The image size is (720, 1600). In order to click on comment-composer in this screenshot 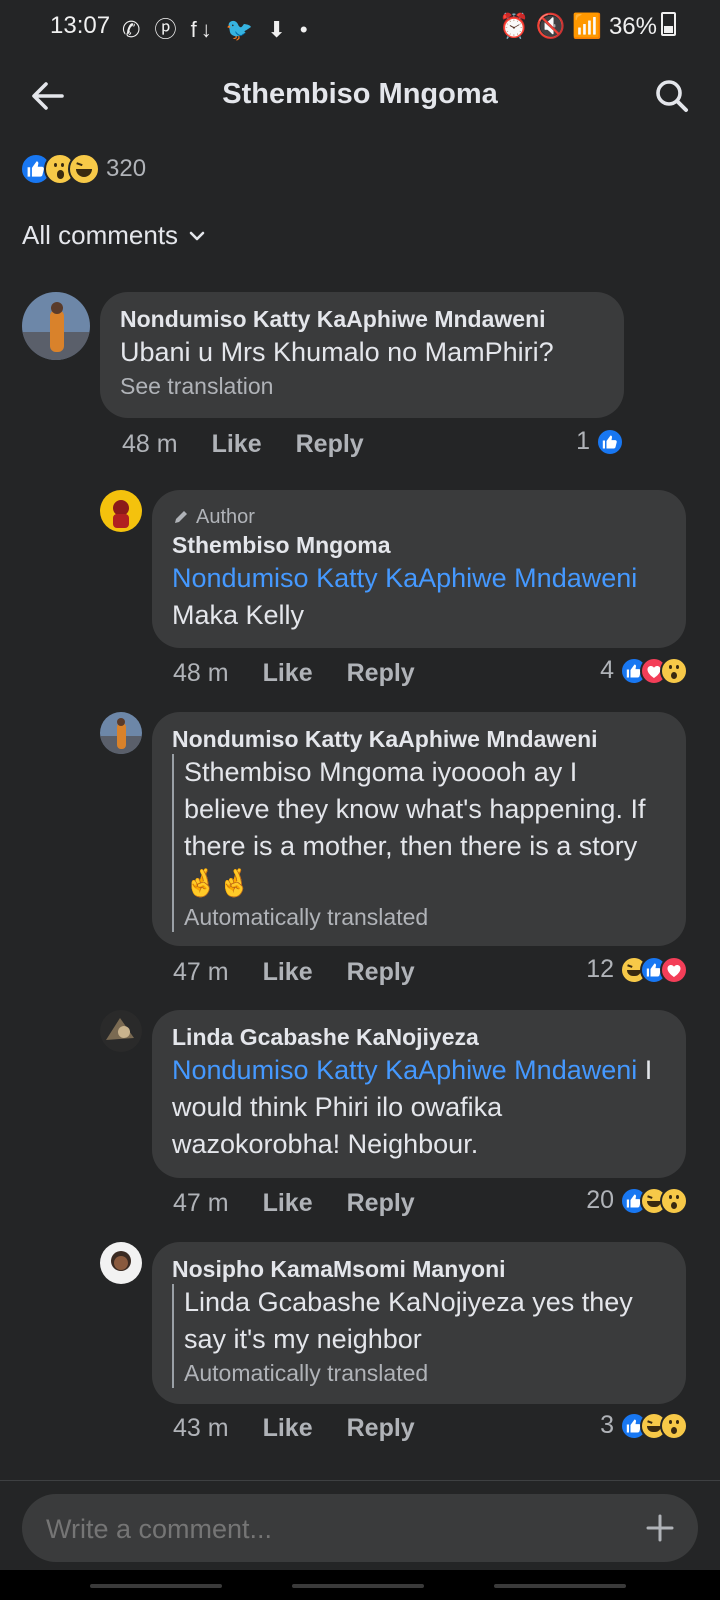, I will do `click(360, 1529)`.